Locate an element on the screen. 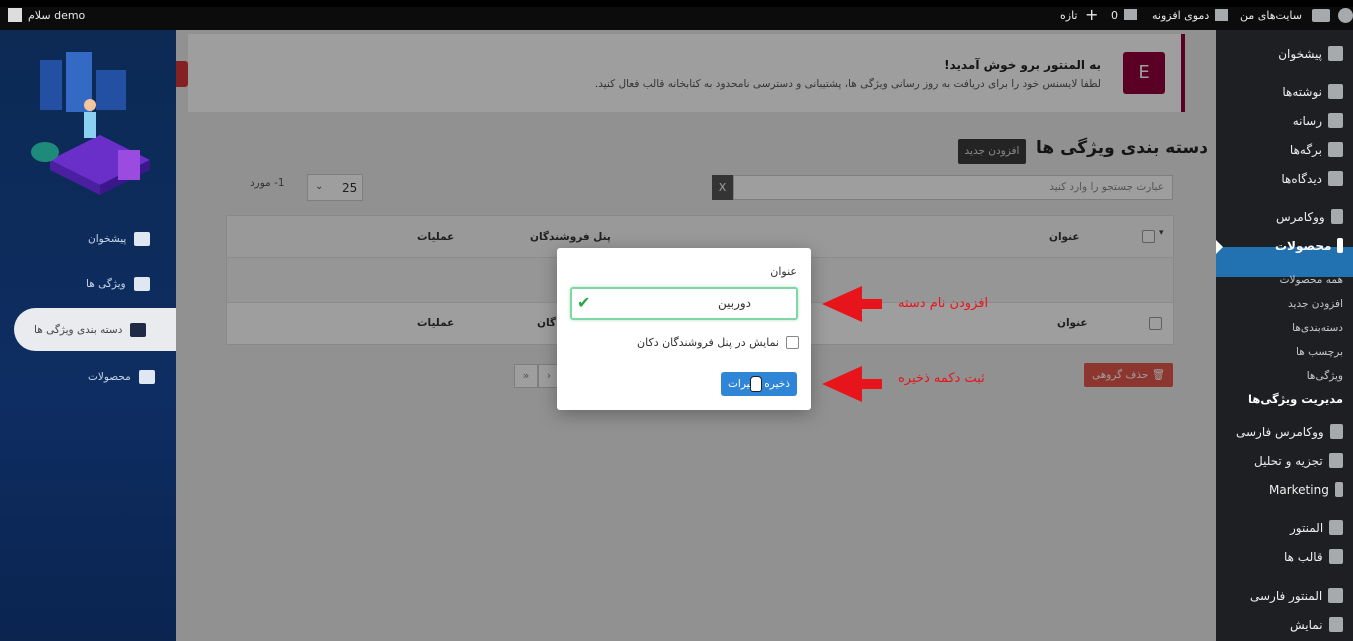 This screenshot has width=1353, height=641. vendor-sidebar-item-dashboard: پیشخوان is located at coordinates (119, 239).